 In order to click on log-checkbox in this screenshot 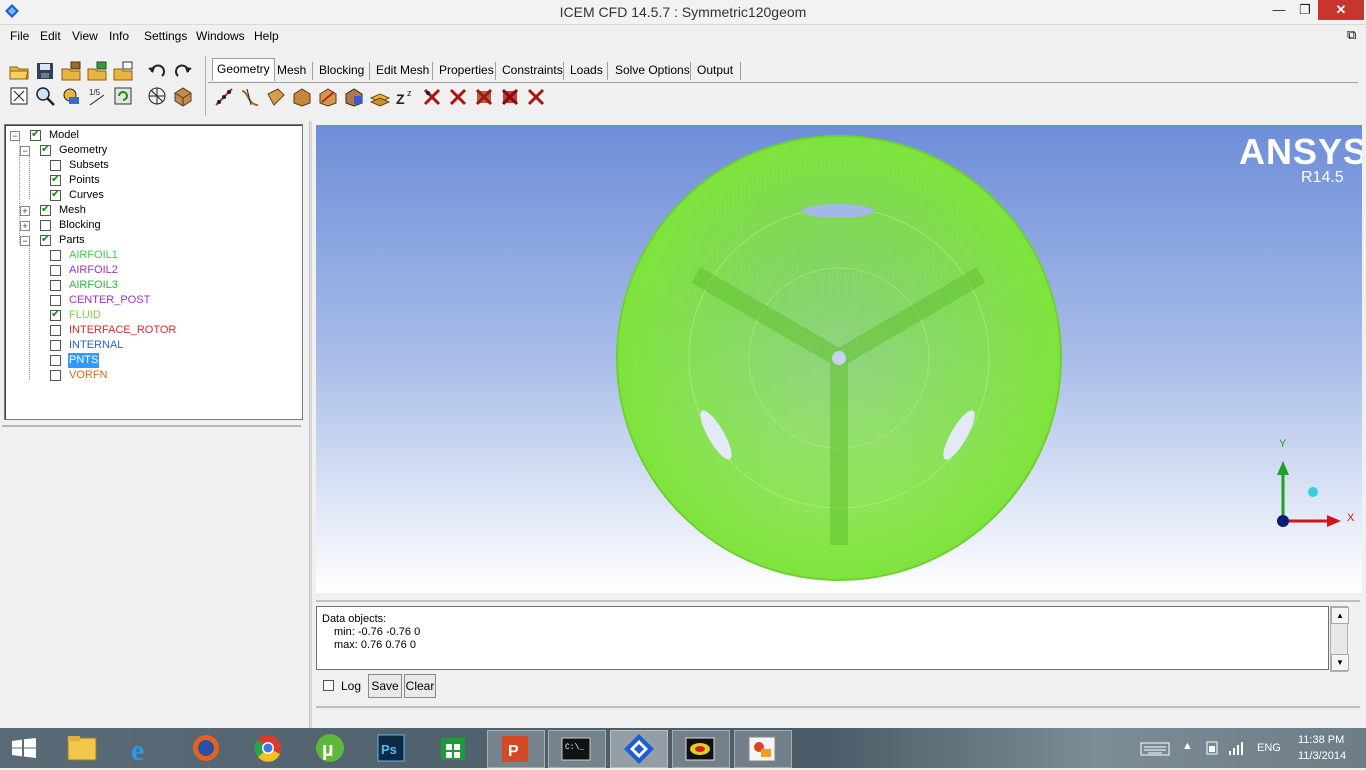, I will do `click(328, 685)`.